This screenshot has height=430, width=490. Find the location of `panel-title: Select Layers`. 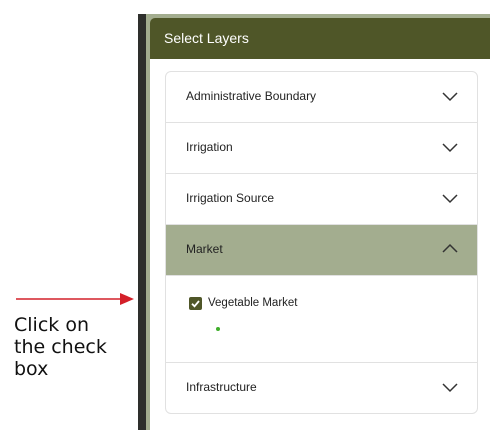

panel-title: Select Layers is located at coordinates (206, 38).